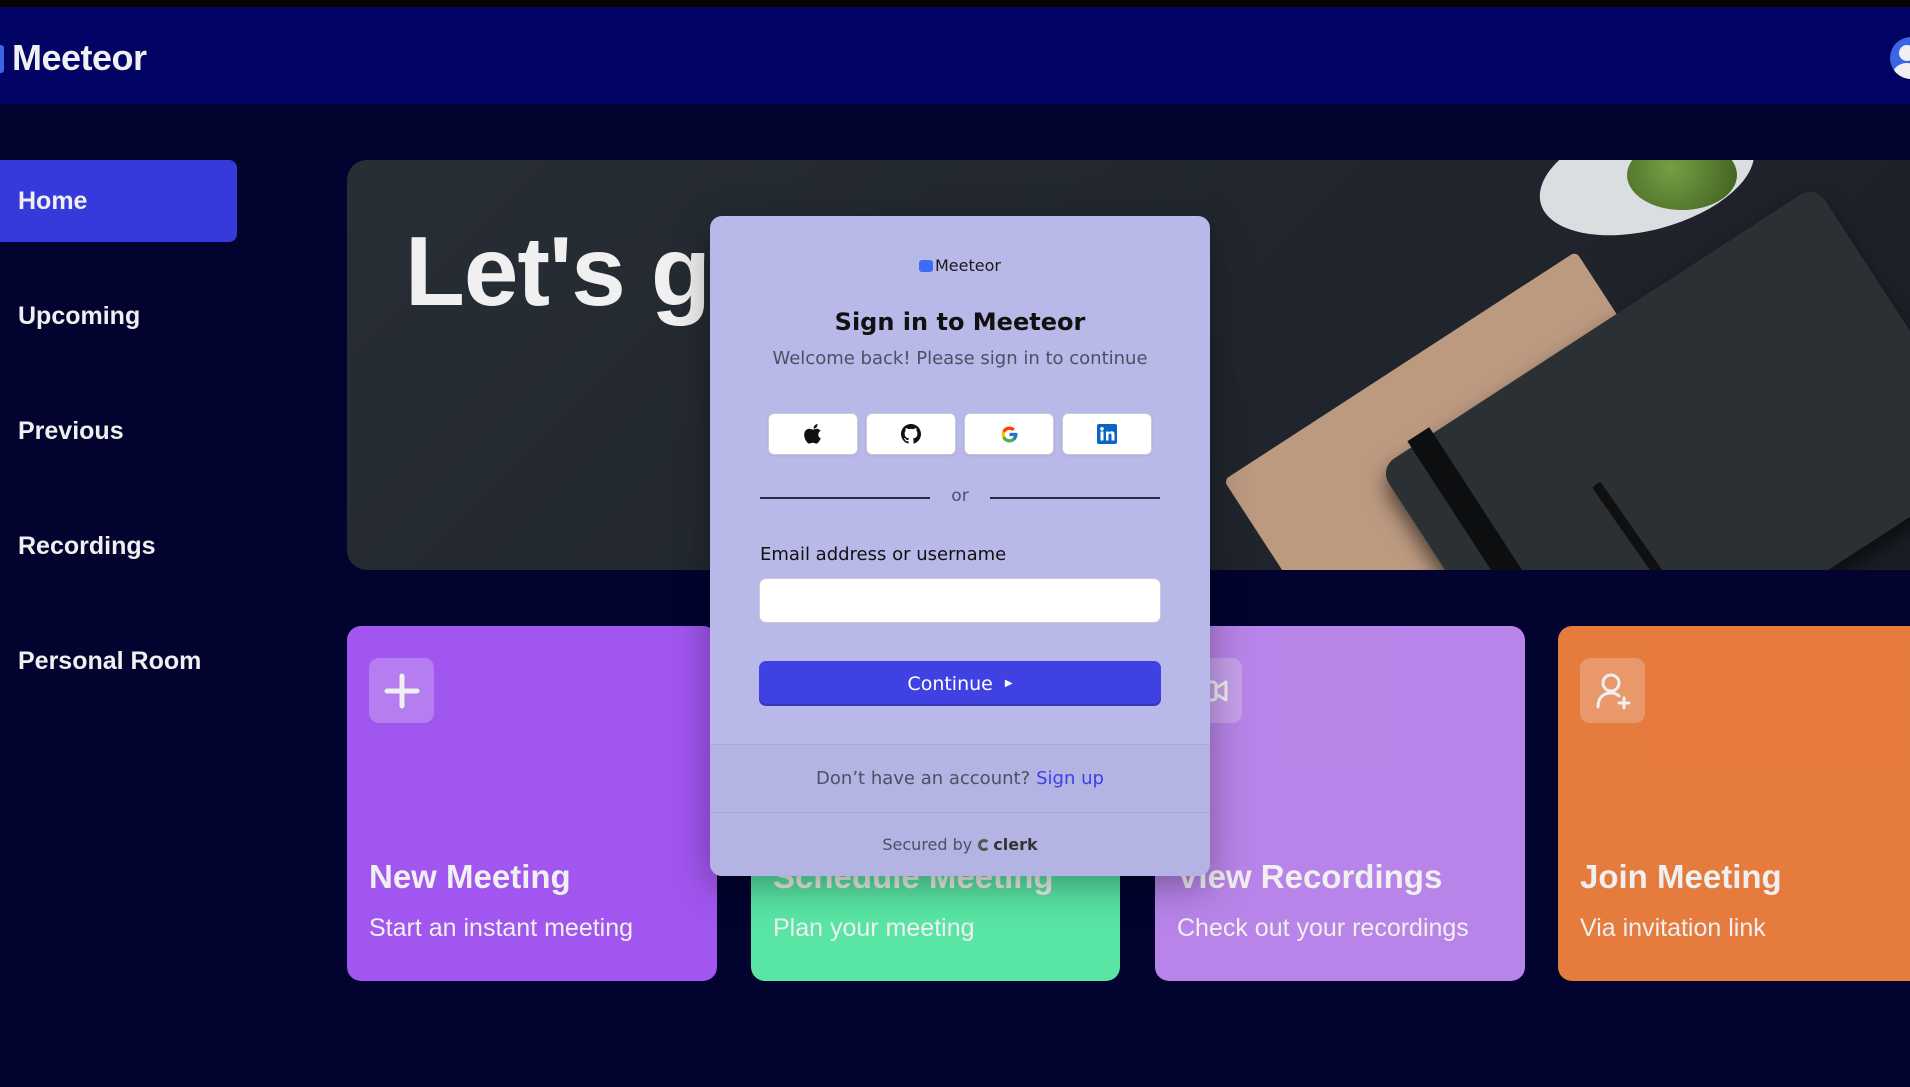  I want to click on google-icon, so click(1009, 434).